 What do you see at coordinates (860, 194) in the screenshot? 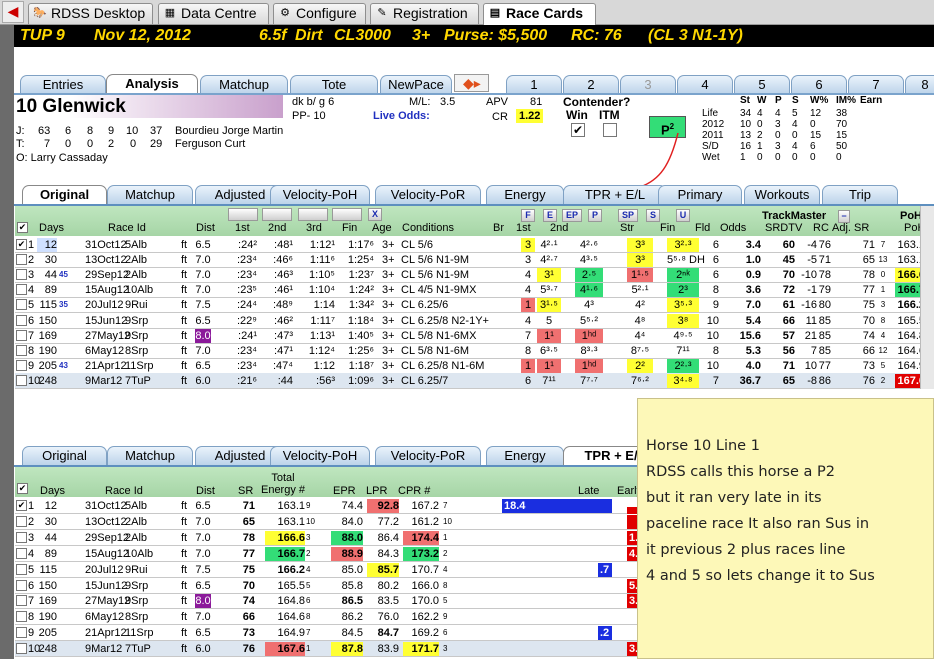
I see `sub-tab-trip: Trip` at bounding box center [860, 194].